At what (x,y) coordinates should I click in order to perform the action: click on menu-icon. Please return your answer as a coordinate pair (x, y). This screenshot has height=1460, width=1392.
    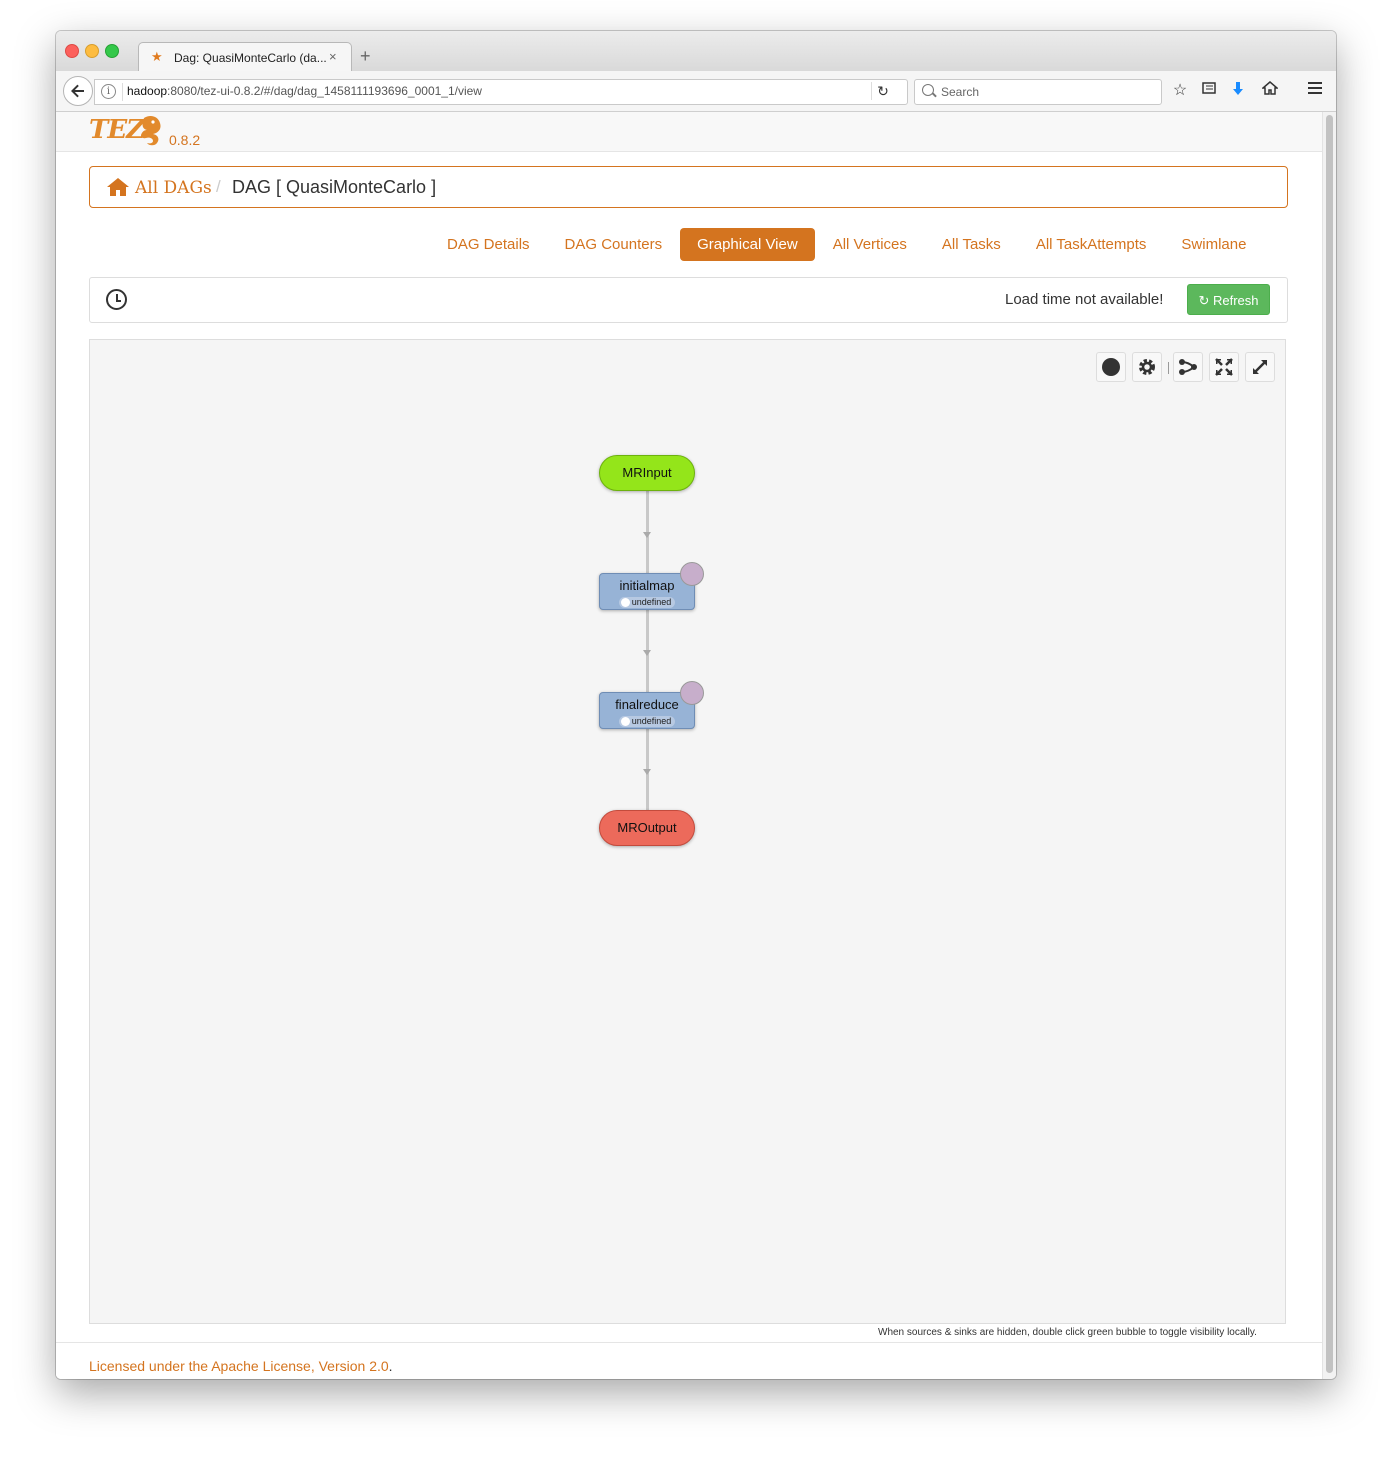
    Looking at the image, I should click on (1315, 91).